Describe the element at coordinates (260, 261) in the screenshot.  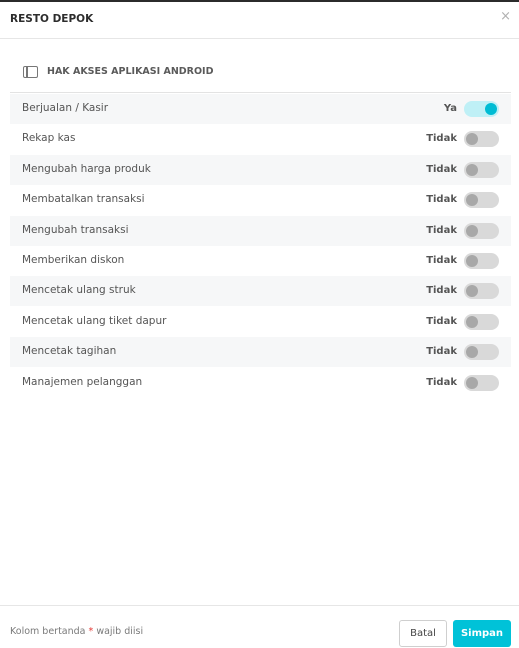
I see `permission-row: Memberikan diskon Tidak` at that location.